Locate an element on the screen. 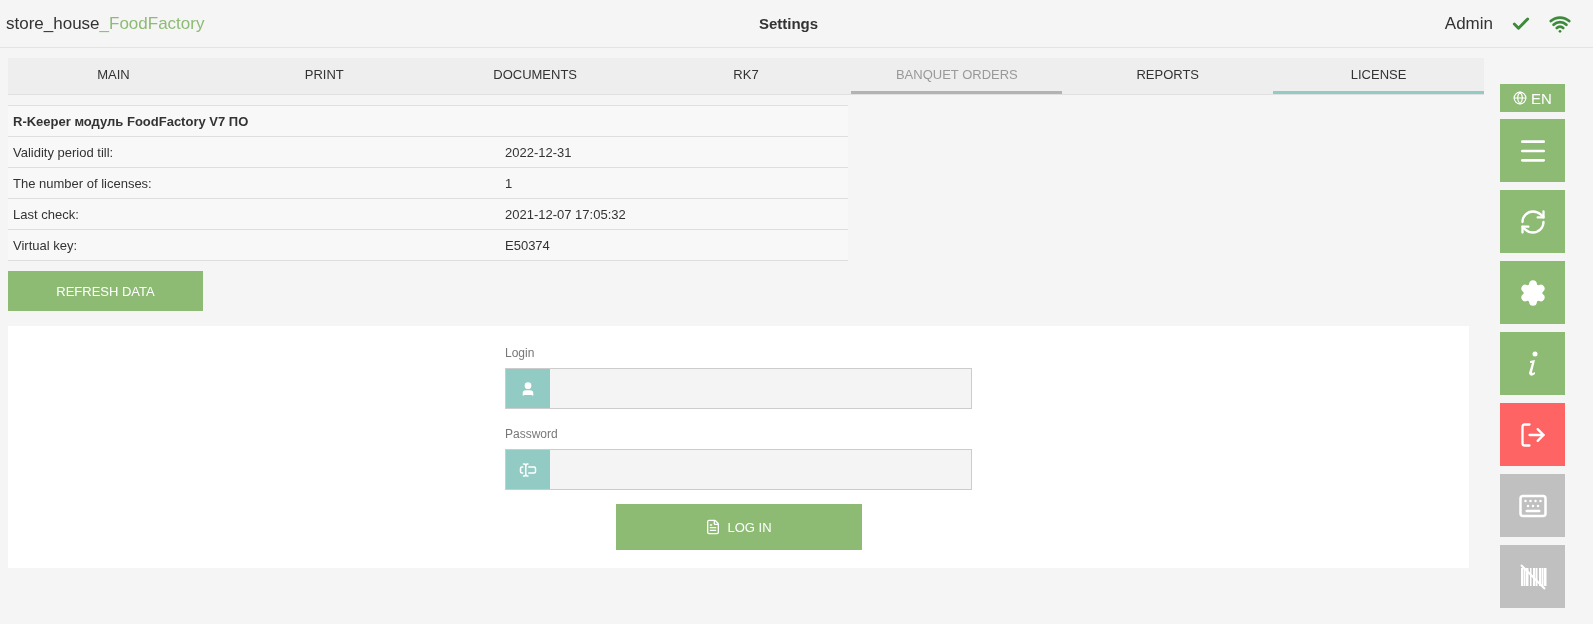 This screenshot has width=1593, height=624. settings-button is located at coordinates (1532, 292).